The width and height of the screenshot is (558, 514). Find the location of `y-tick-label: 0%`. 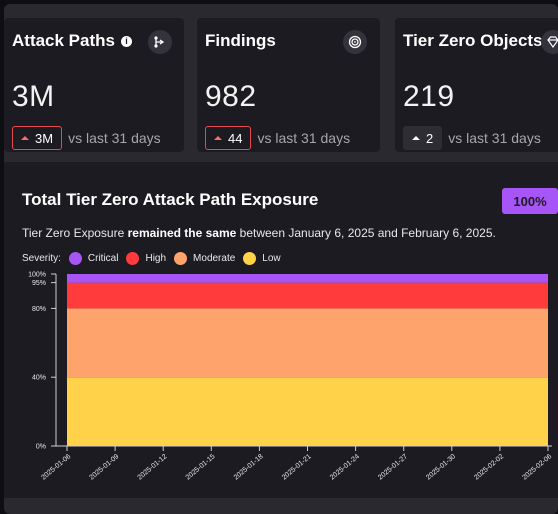

y-tick-label: 0% is located at coordinates (41, 447).